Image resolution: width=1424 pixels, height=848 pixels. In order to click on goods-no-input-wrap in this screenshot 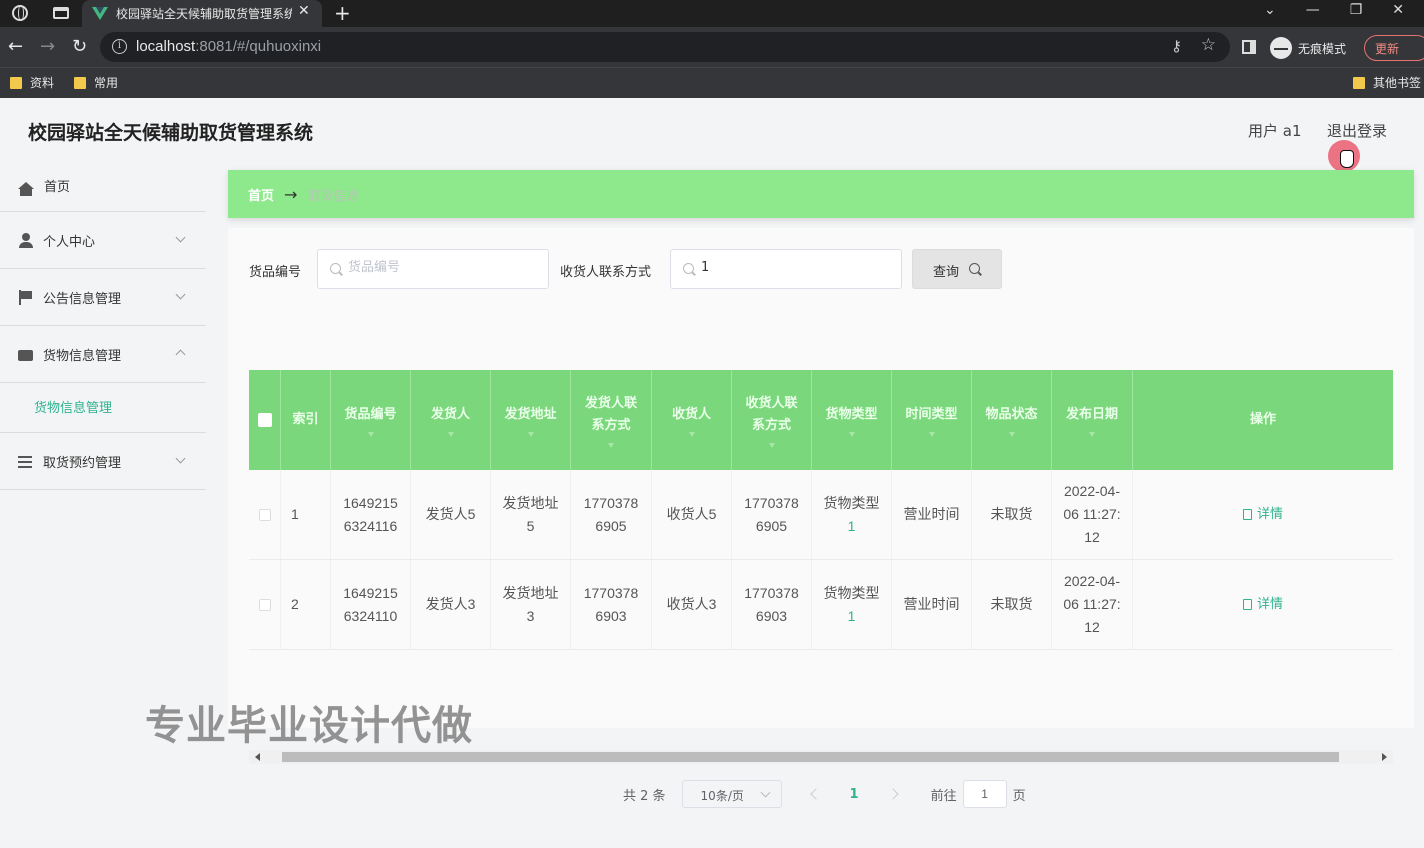, I will do `click(433, 269)`.